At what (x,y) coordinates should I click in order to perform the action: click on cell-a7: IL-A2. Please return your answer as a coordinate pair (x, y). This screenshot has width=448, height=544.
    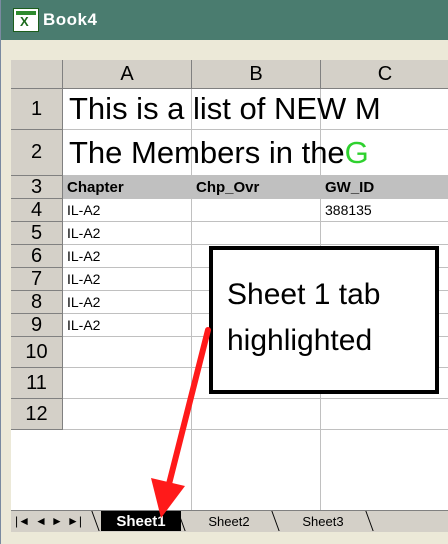
    Looking at the image, I should click on (127, 279).